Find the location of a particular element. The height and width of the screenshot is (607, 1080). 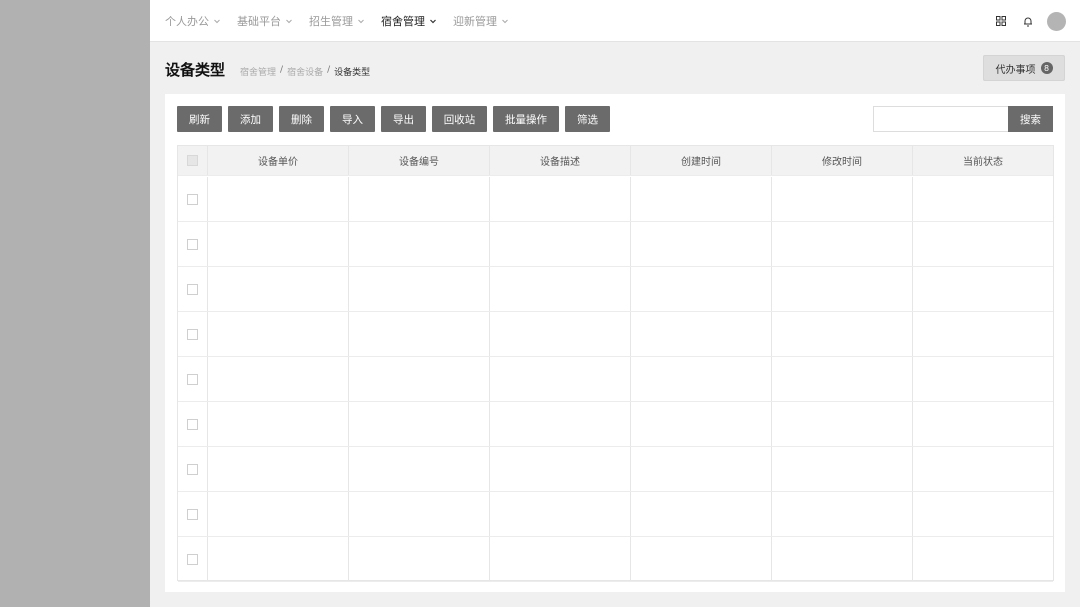

avatar is located at coordinates (1056, 21).